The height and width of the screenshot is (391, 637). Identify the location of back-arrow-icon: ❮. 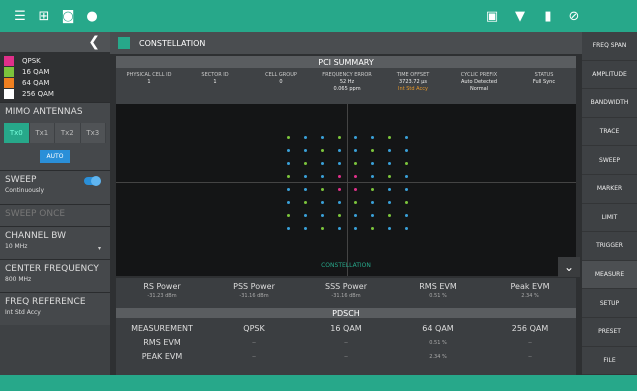
(94, 42).